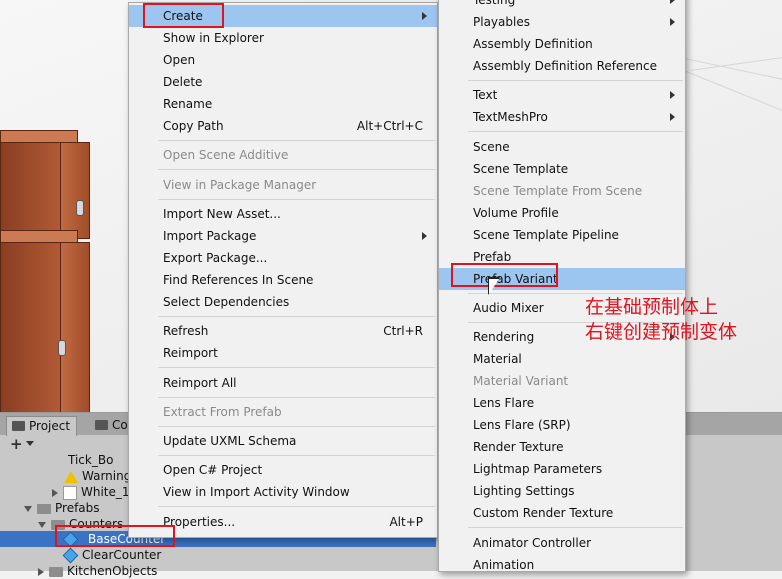 The image size is (782, 579). Describe the element at coordinates (510, 117) in the screenshot. I see `menu-item-label: TextMeshPro` at that location.